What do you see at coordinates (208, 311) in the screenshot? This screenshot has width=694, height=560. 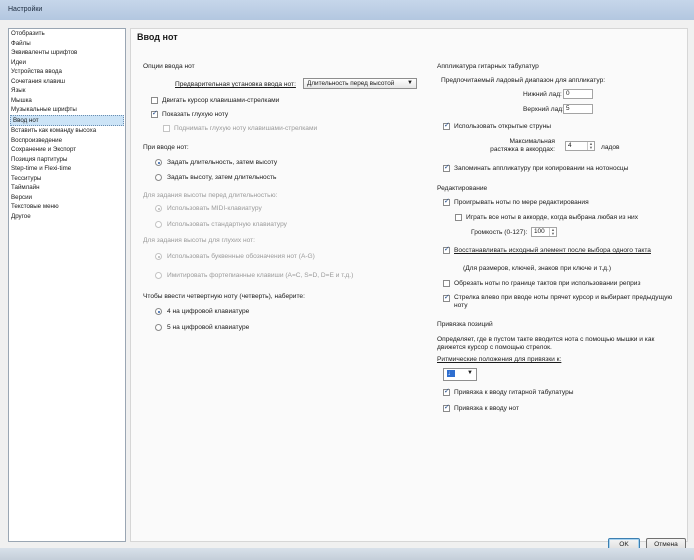 I see `numpad-4-label: 4 на цифровой клавиатуре` at bounding box center [208, 311].